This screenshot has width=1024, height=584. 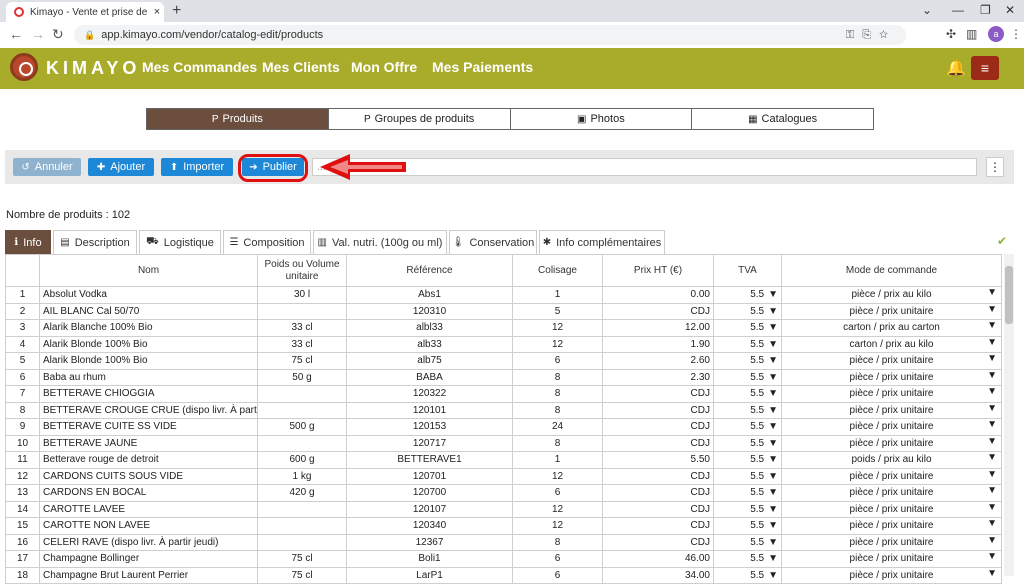 What do you see at coordinates (1016, 34) in the screenshot?
I see `browser-menu-icon: ⋮` at bounding box center [1016, 34].